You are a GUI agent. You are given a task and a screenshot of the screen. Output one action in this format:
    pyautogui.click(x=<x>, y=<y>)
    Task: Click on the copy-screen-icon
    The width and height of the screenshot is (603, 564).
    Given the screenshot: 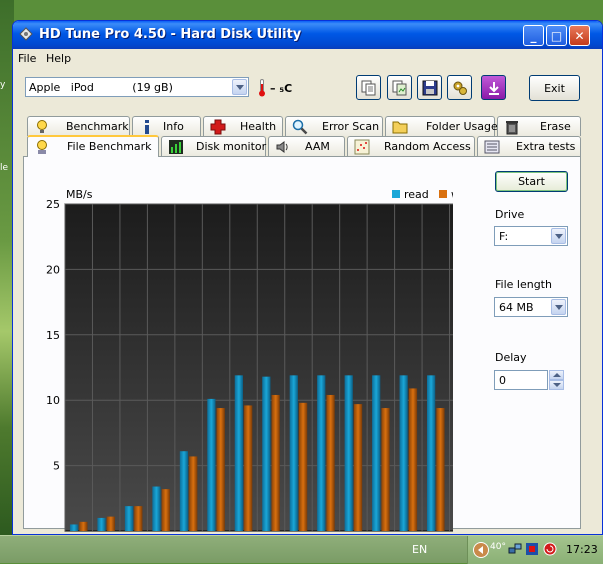 What is the action you would take?
    pyautogui.click(x=399, y=88)
    